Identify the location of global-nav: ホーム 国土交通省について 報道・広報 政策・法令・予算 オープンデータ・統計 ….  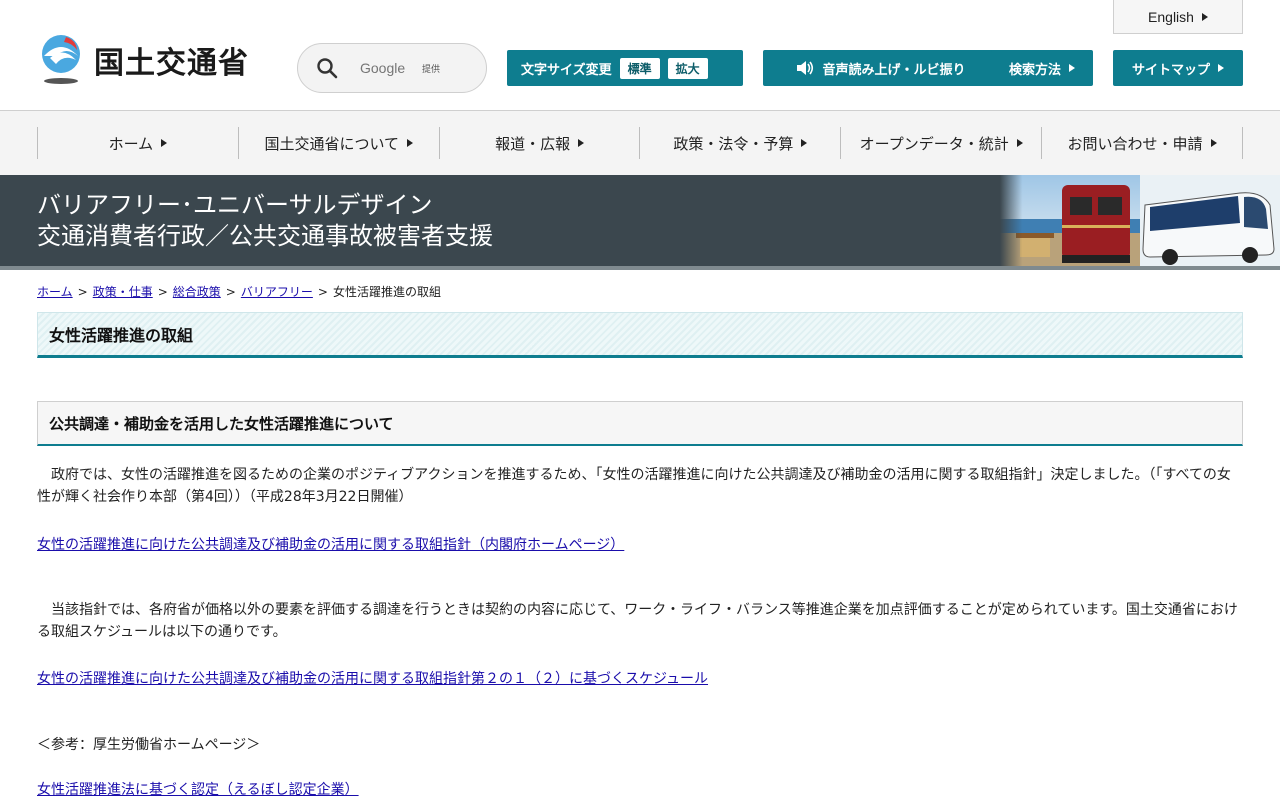
(640, 143).